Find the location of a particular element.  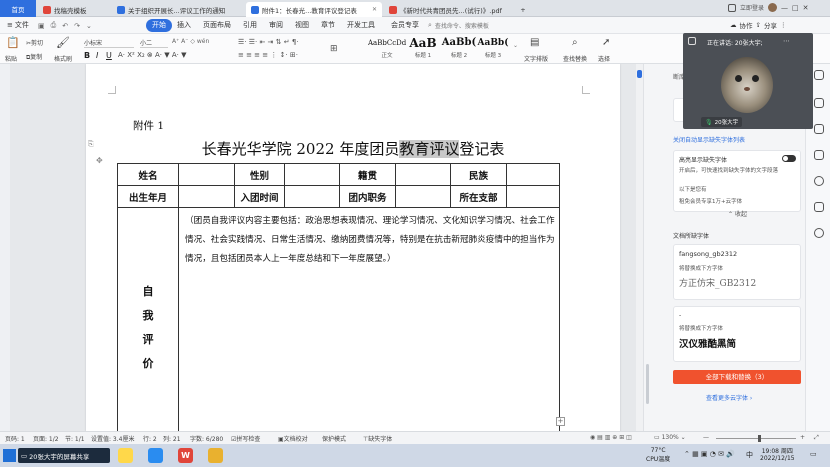

zoom-slider is located at coordinates (756, 438).